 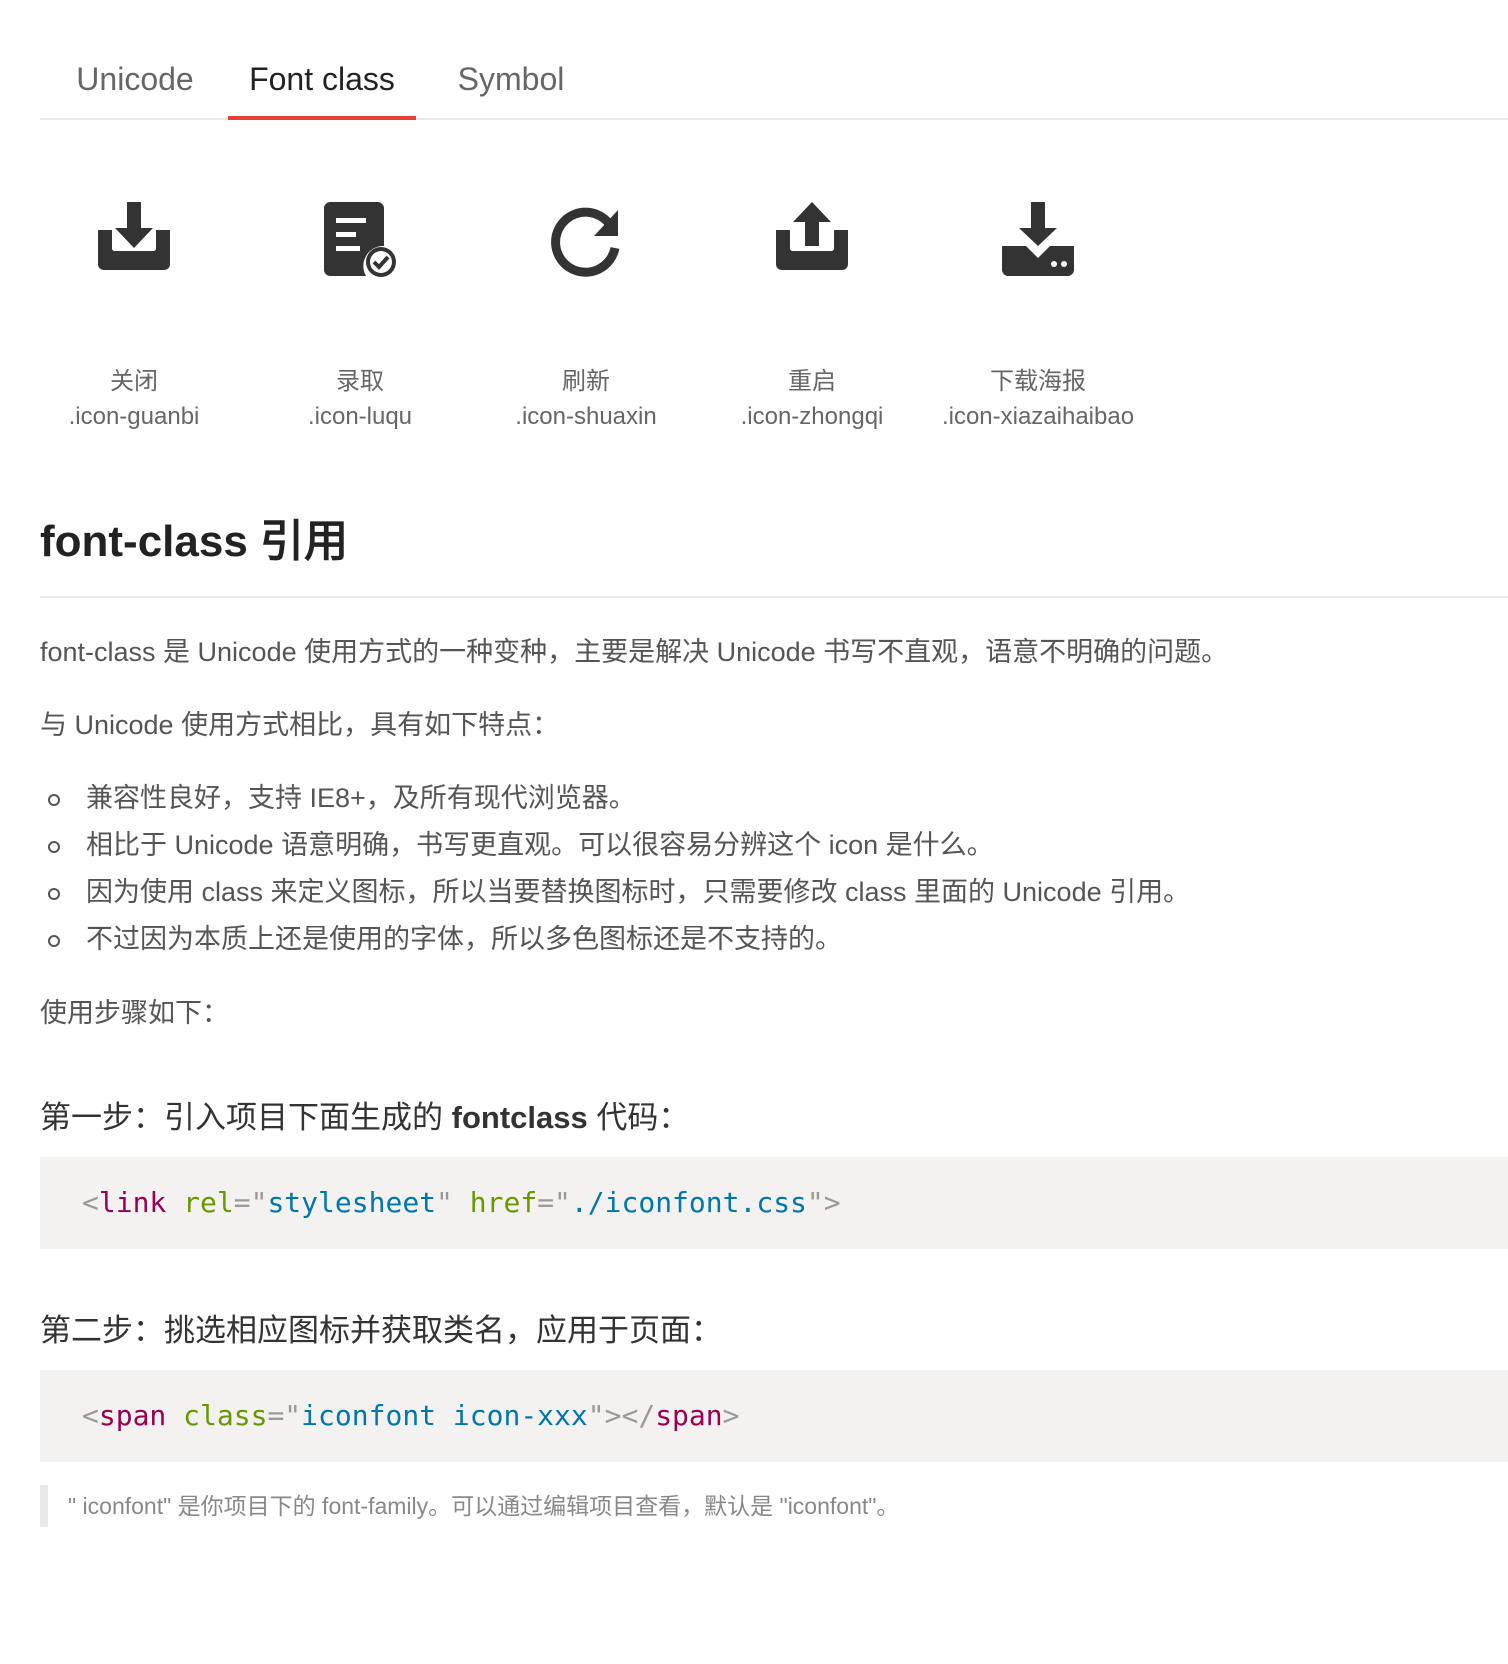 What do you see at coordinates (360, 381) in the screenshot?
I see `icon-name: 录取` at bounding box center [360, 381].